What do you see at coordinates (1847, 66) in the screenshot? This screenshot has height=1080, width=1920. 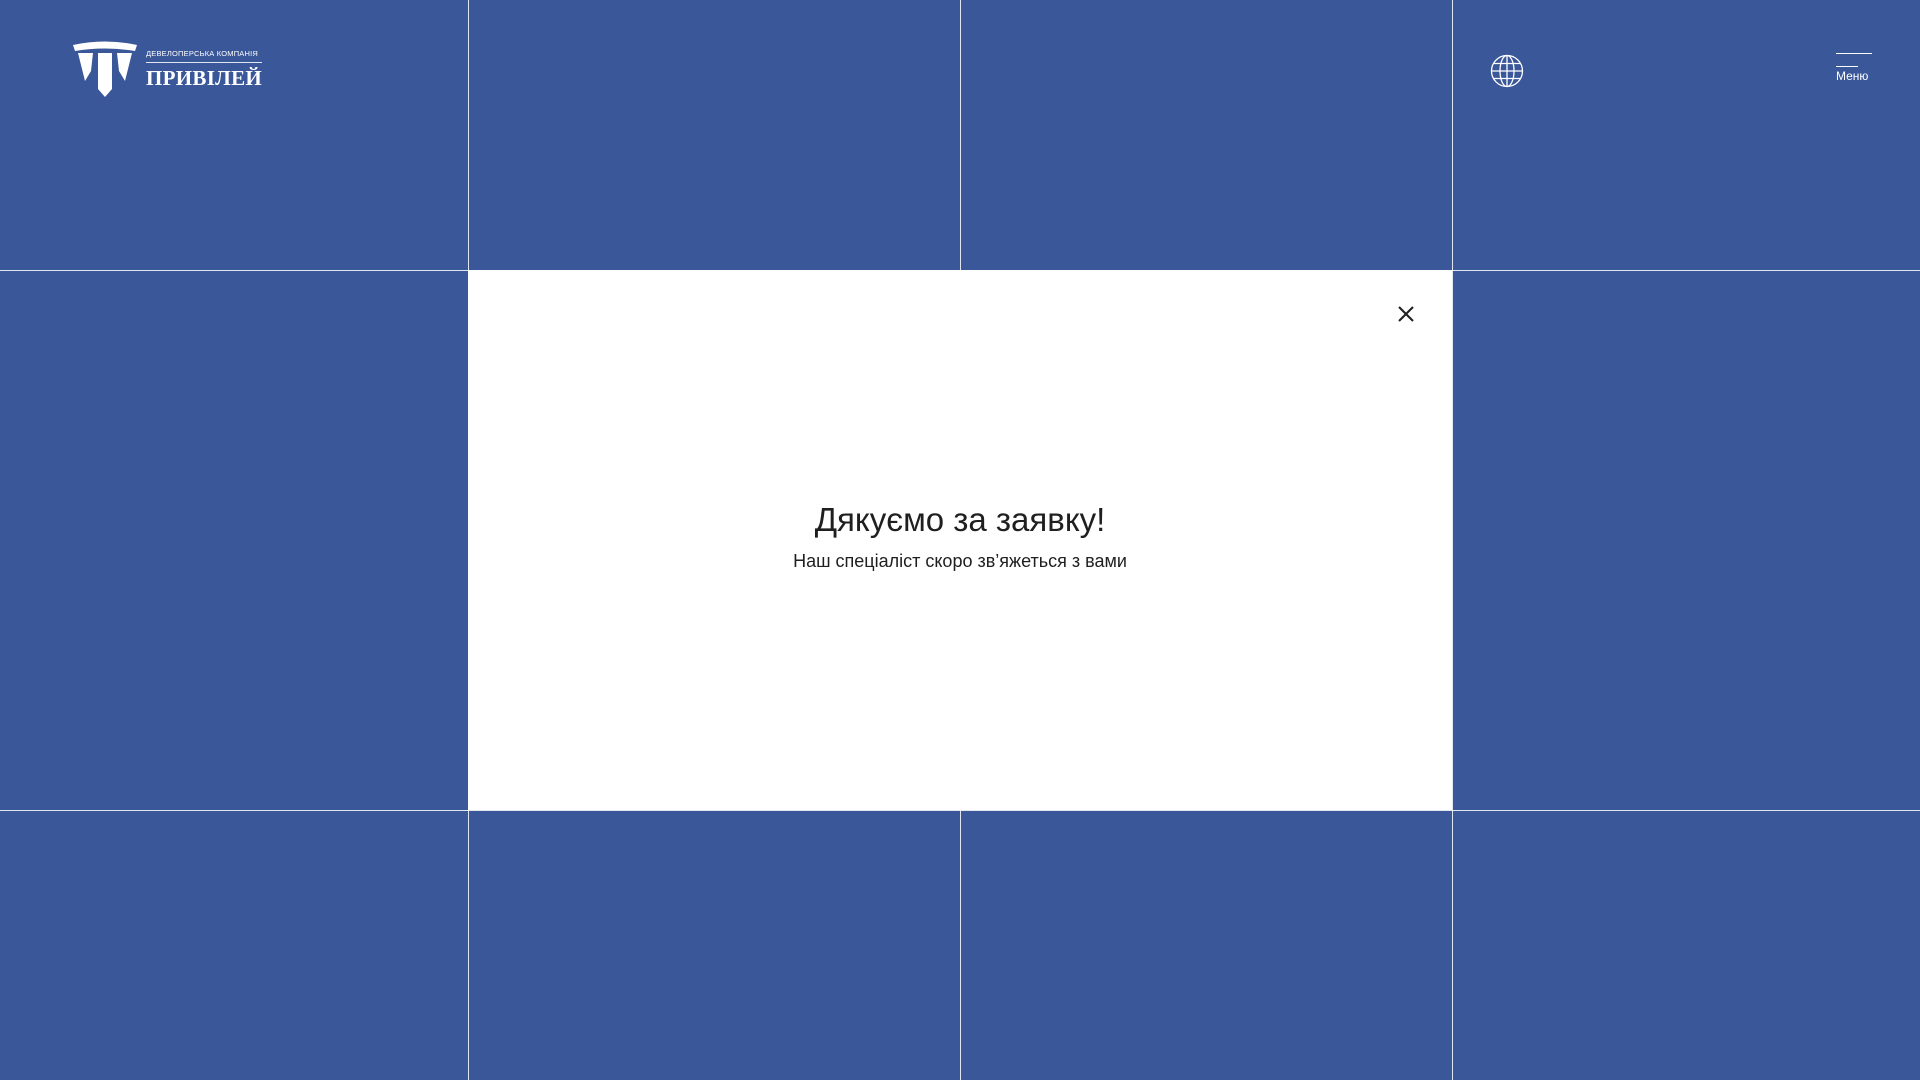 I see `menu-line-bottom` at bounding box center [1847, 66].